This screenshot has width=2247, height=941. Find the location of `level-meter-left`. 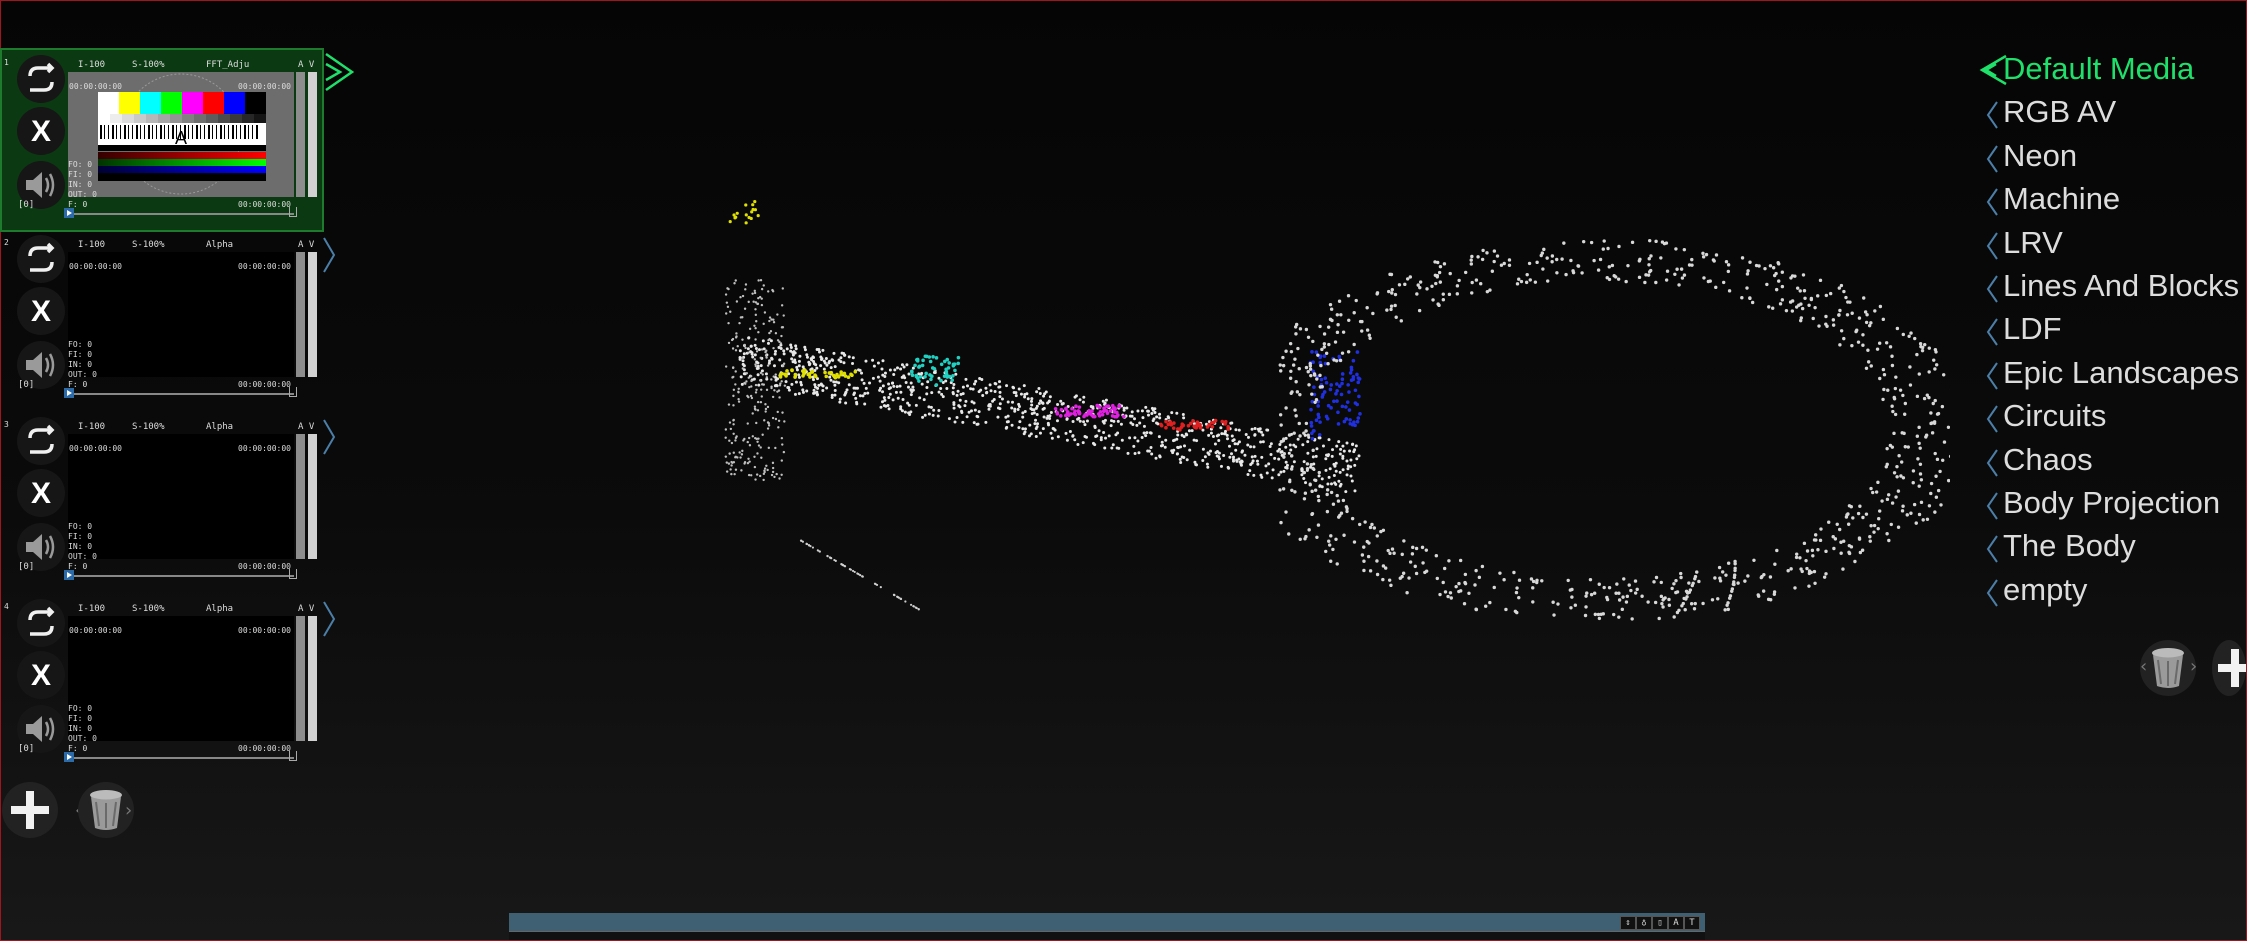

level-meter-left is located at coordinates (300, 678).